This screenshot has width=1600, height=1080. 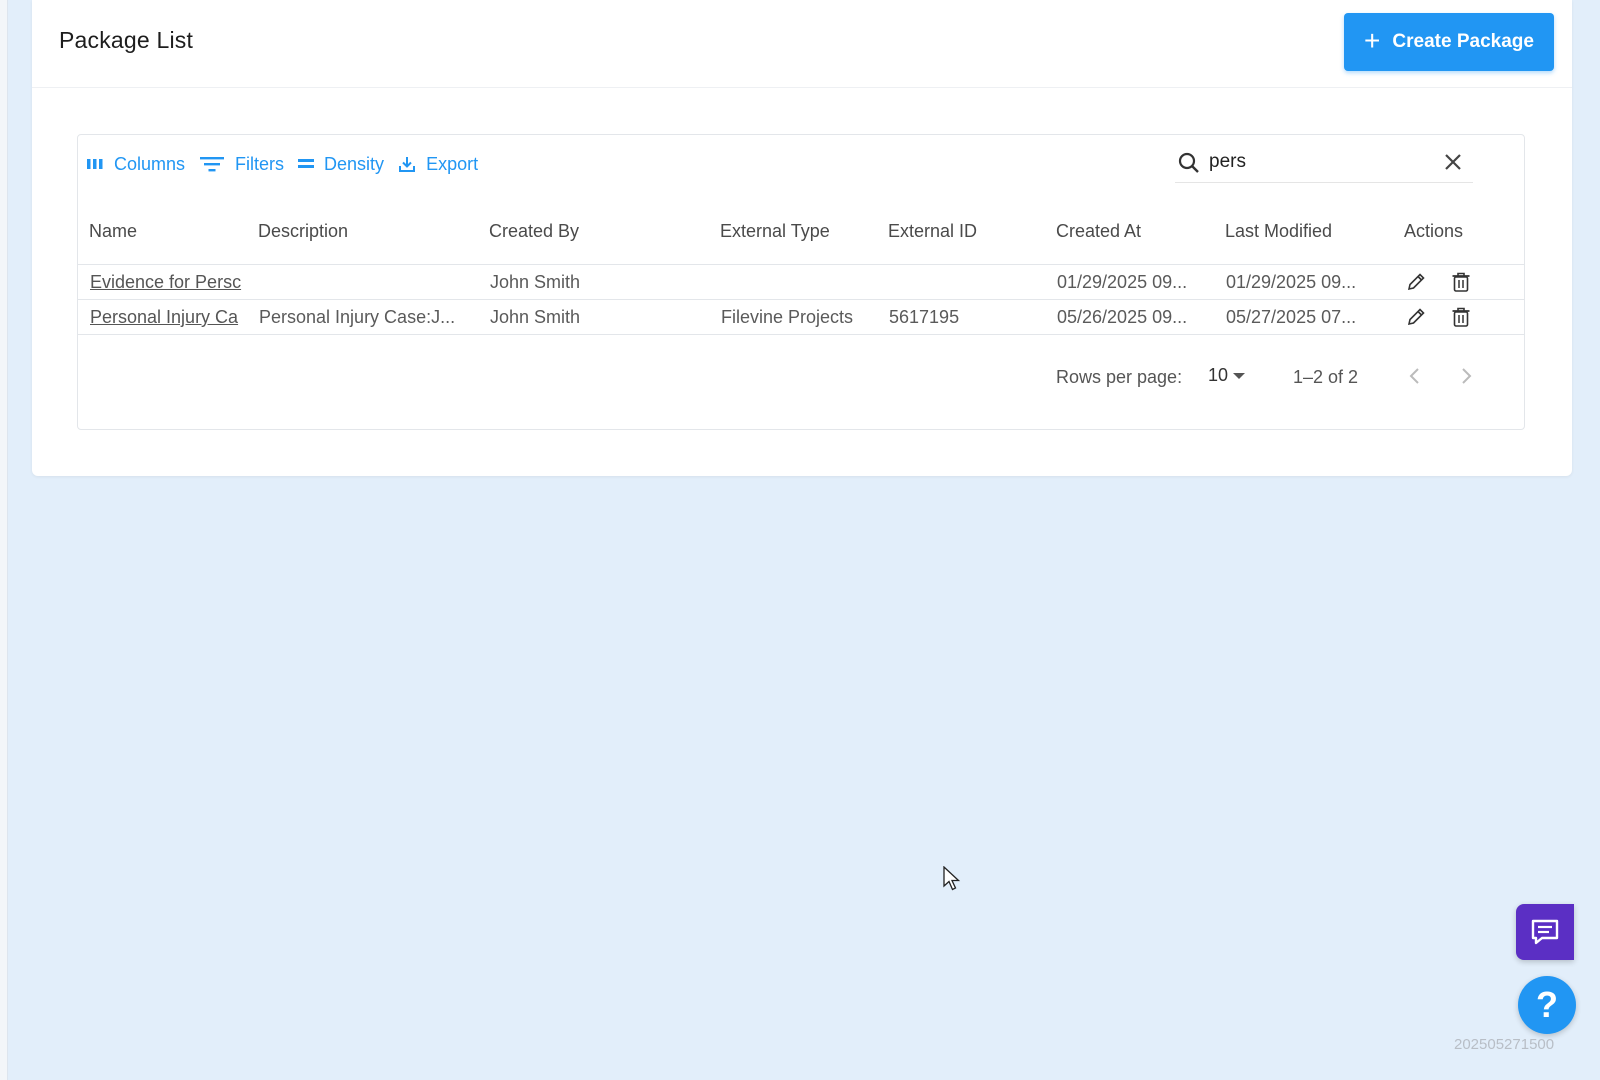 What do you see at coordinates (354, 163) in the screenshot?
I see `density-label: Density` at bounding box center [354, 163].